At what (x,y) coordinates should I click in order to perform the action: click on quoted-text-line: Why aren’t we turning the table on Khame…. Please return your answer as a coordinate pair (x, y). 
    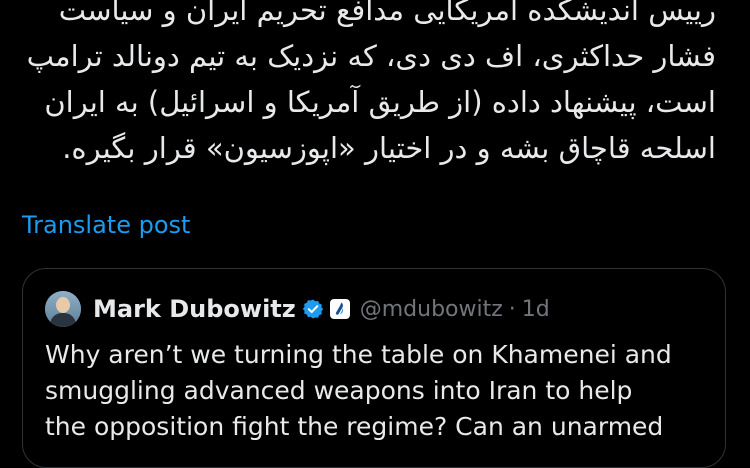
    Looking at the image, I should click on (358, 354).